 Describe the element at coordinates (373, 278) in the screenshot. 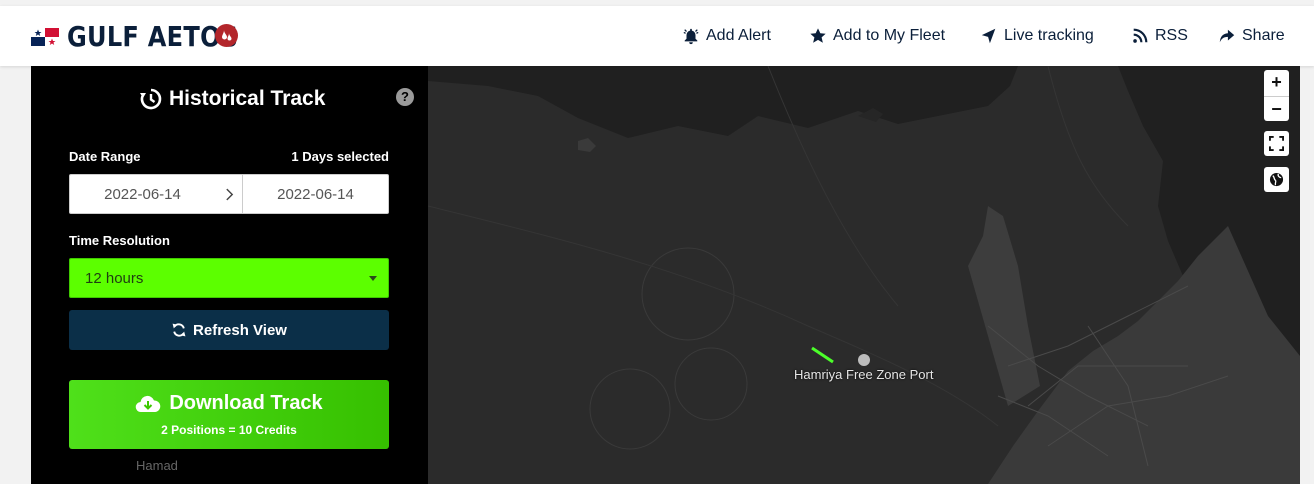

I see `chevron-down-icon` at that location.